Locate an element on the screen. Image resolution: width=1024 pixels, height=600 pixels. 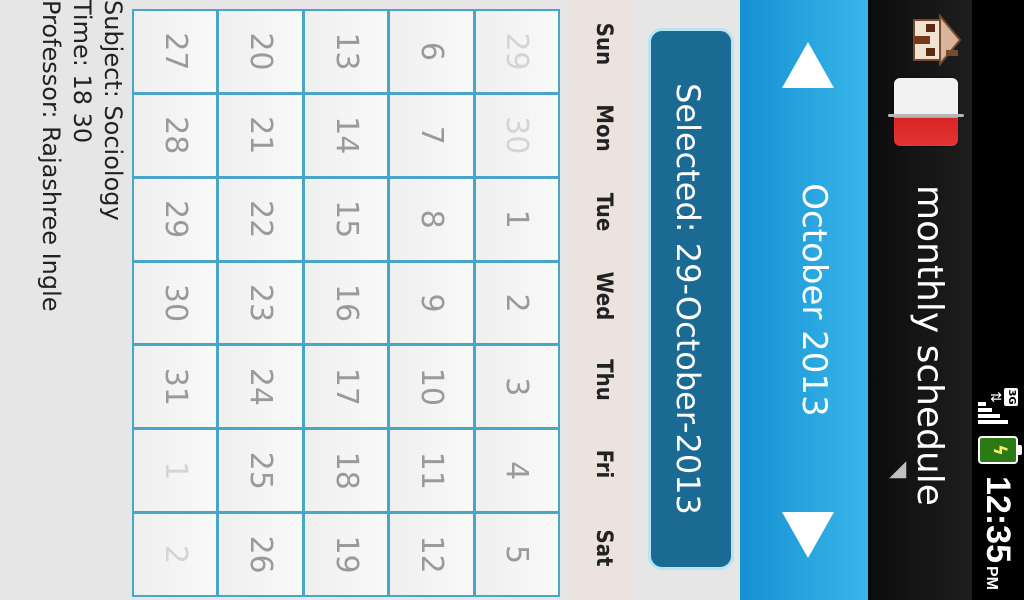
day-cell: 27 is located at coordinates (175, 51).